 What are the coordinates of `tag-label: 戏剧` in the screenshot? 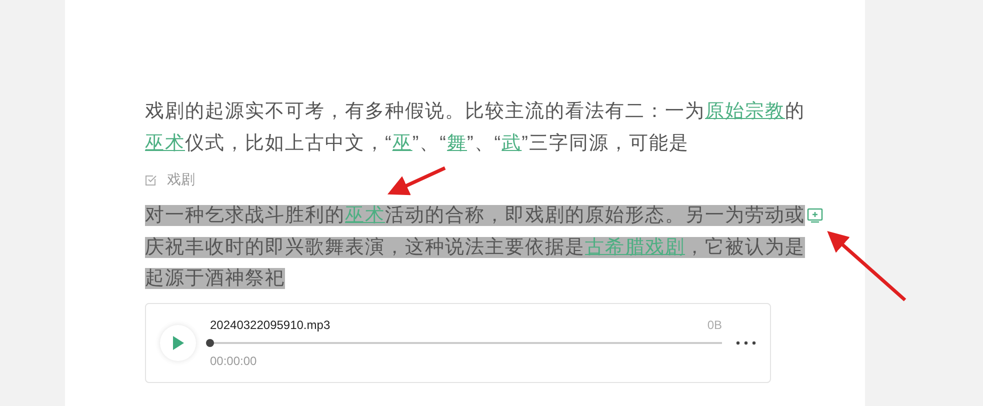 It's located at (181, 179).